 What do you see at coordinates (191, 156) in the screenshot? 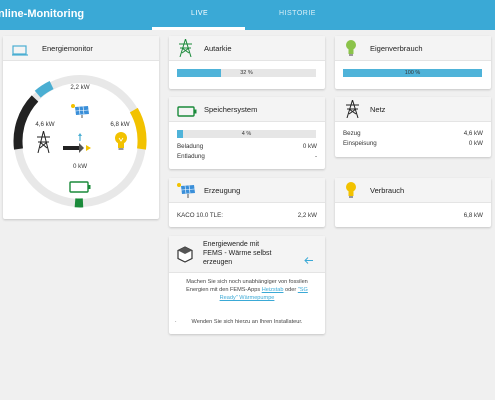
I see `entladung-label: Entladung` at bounding box center [191, 156].